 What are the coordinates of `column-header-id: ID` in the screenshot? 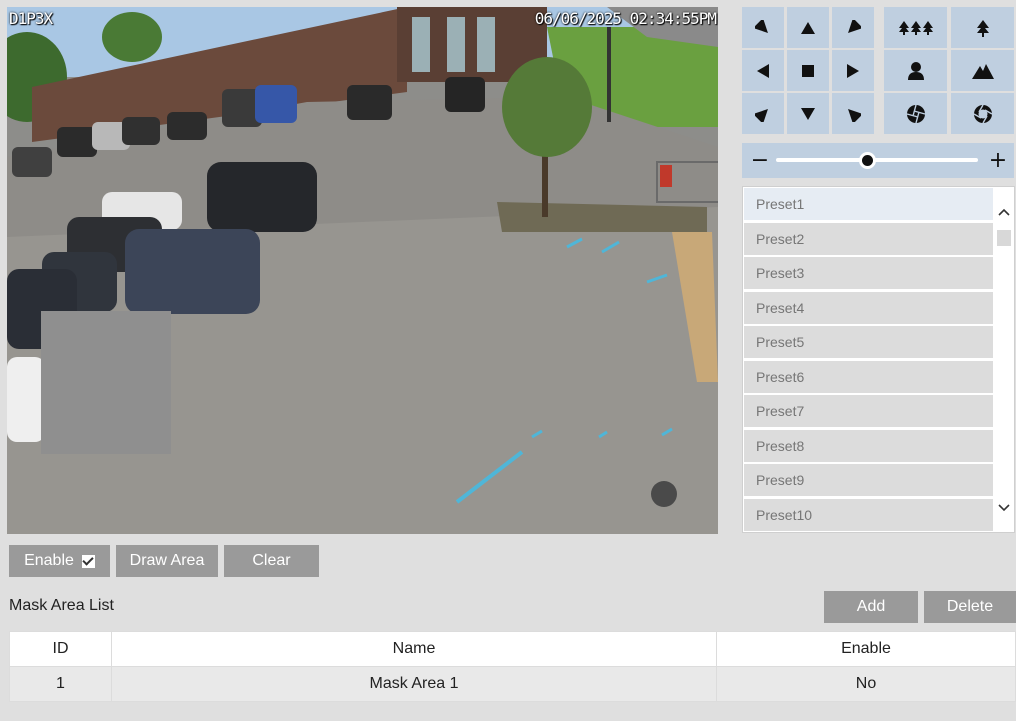 It's located at (60, 649).